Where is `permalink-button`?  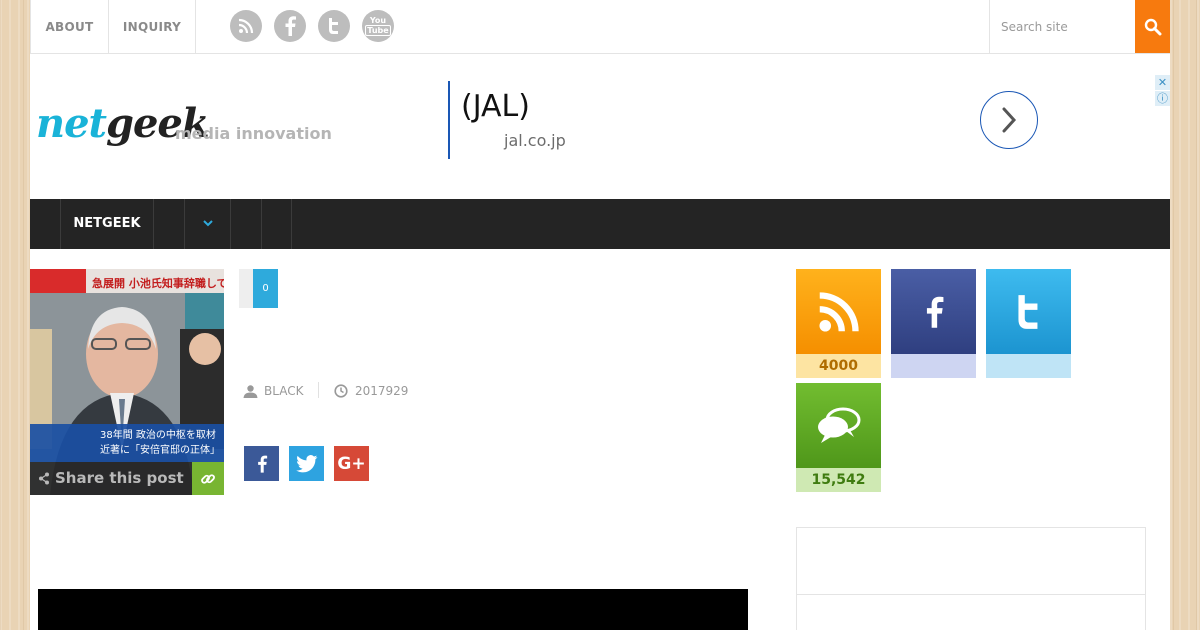 permalink-button is located at coordinates (208, 478).